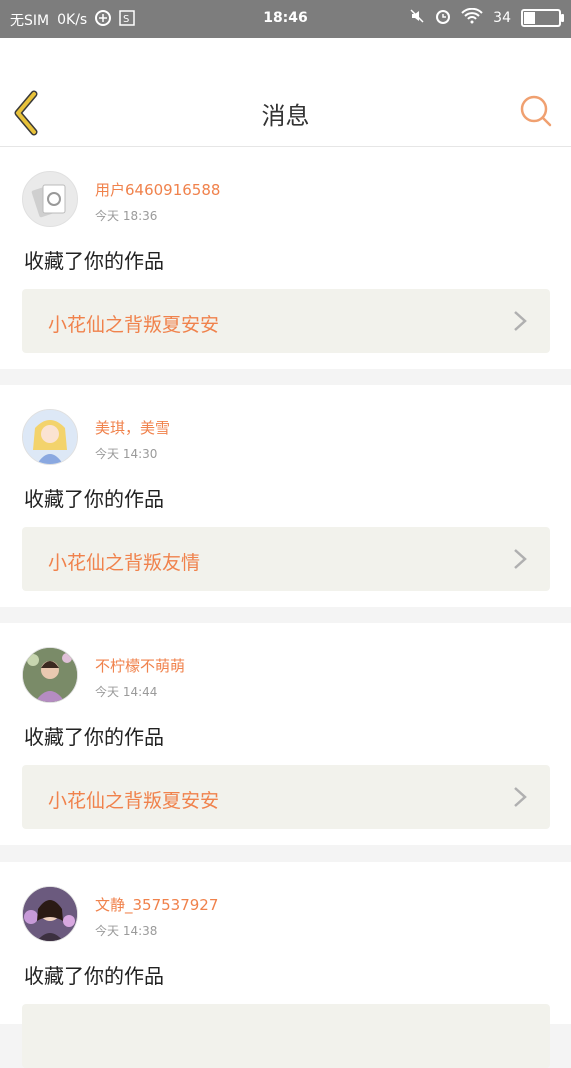  What do you see at coordinates (286, 559) in the screenshot?
I see `work-link: 小花仙之背叛友情` at bounding box center [286, 559].